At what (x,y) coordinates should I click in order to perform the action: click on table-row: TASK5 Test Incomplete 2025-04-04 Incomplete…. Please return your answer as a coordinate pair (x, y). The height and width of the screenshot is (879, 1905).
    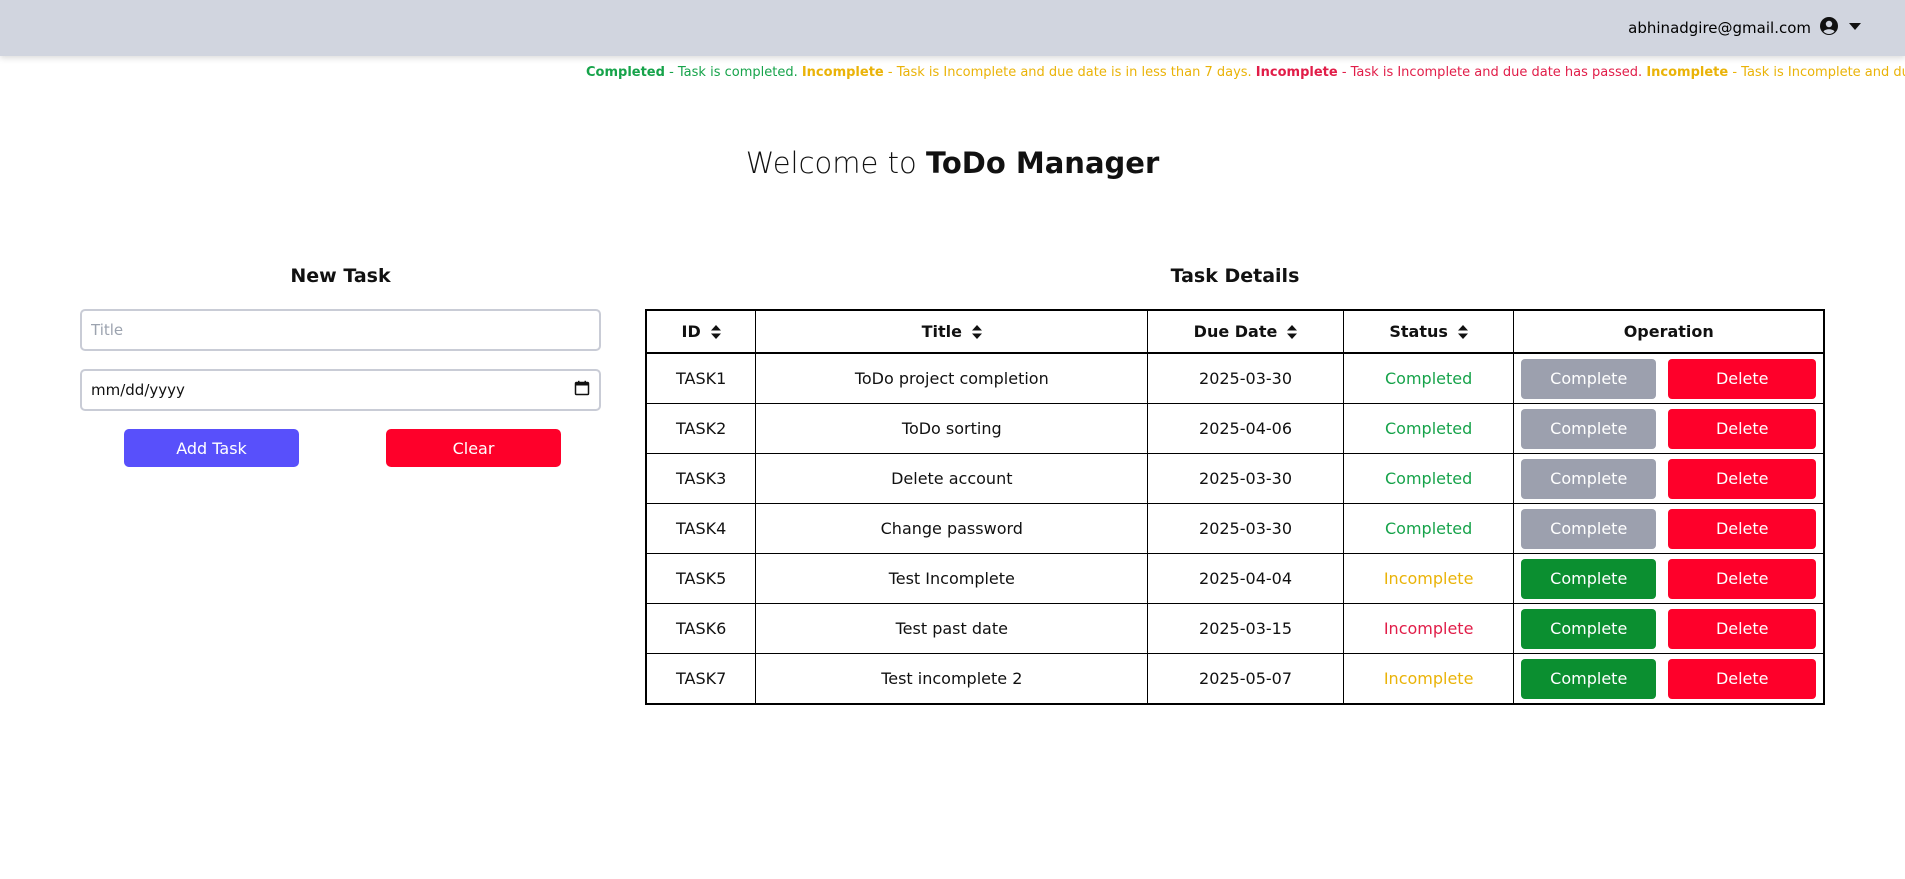
    Looking at the image, I should click on (1235, 578).